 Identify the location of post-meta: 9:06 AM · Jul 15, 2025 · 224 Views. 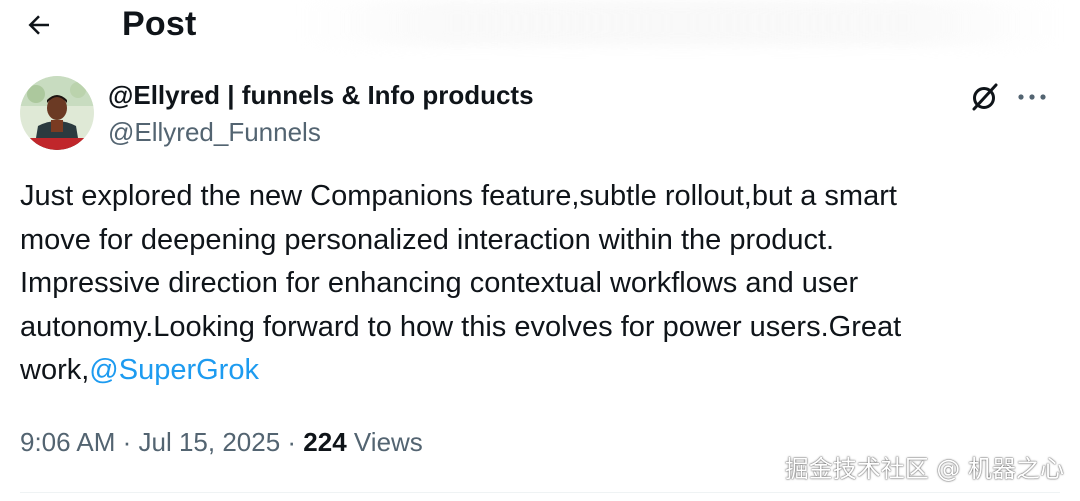
(221, 442).